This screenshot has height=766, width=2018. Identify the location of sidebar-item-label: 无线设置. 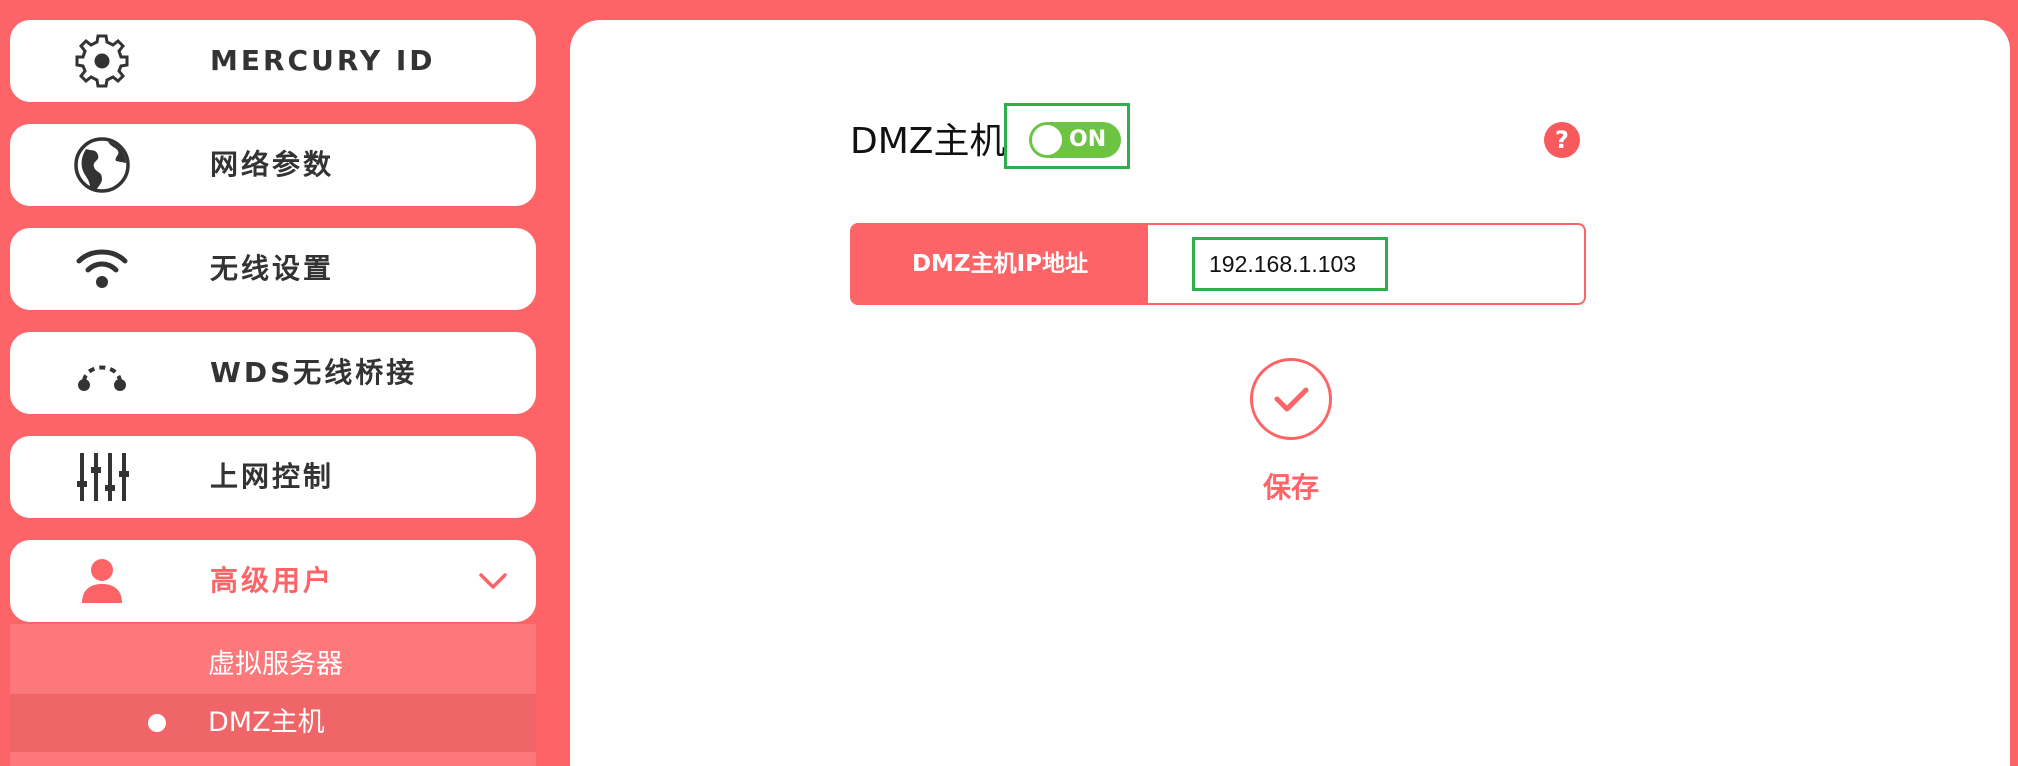
(272, 268).